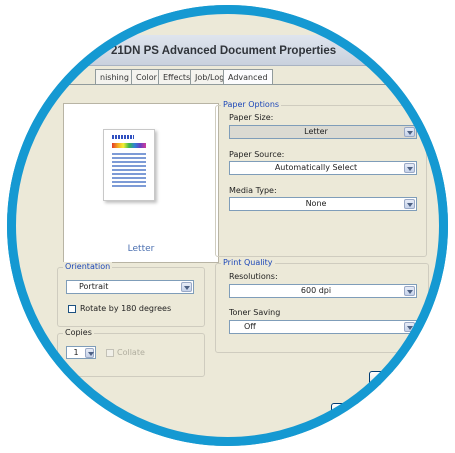 Image resolution: width=455 pixels, height=453 pixels. Describe the element at coordinates (316, 167) in the screenshot. I see `paper-source-value: Automatically Select` at that location.